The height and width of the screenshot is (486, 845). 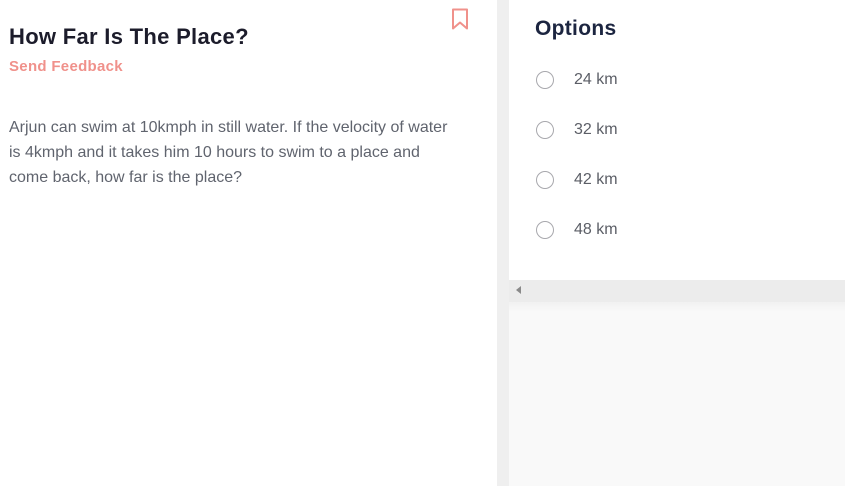 What do you see at coordinates (677, 291) in the screenshot?
I see `horizontal-scrollbar` at bounding box center [677, 291].